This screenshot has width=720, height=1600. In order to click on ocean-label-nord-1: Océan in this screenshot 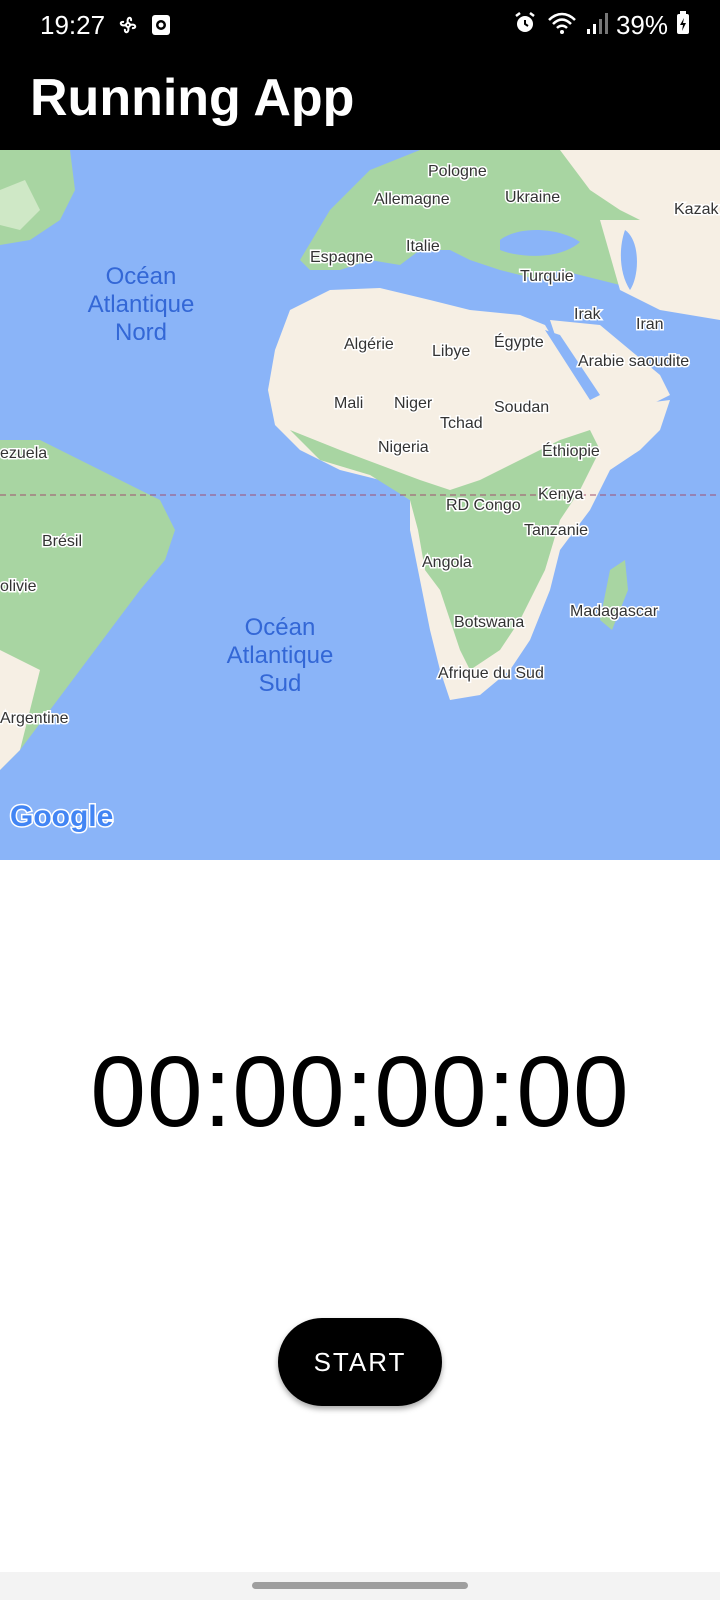, I will do `click(141, 276)`.